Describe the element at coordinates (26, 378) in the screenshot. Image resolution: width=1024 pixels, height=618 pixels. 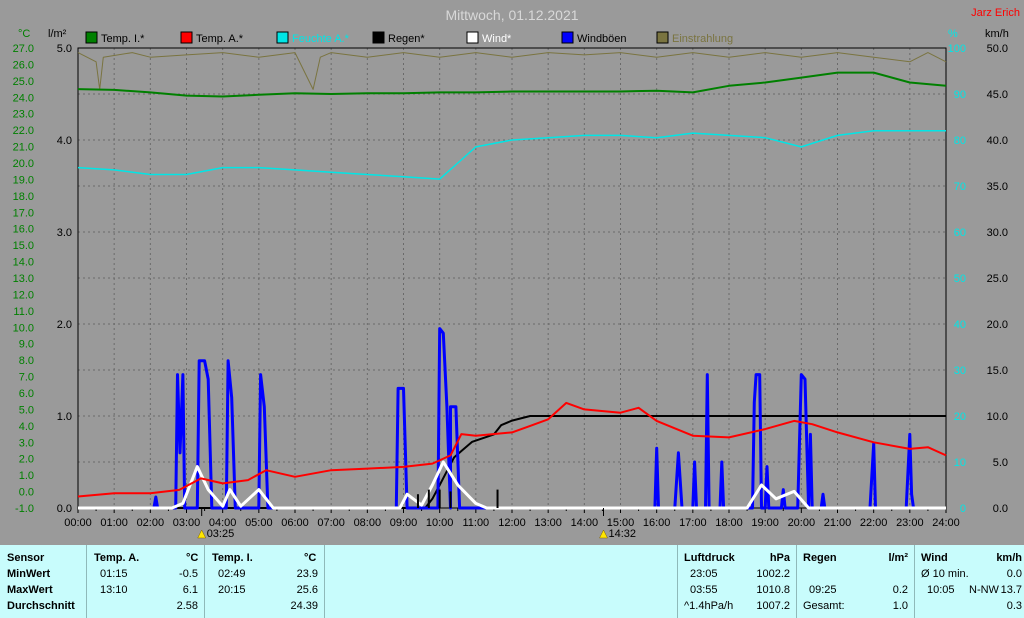
I see `temp-tick-label: 7.0` at that location.